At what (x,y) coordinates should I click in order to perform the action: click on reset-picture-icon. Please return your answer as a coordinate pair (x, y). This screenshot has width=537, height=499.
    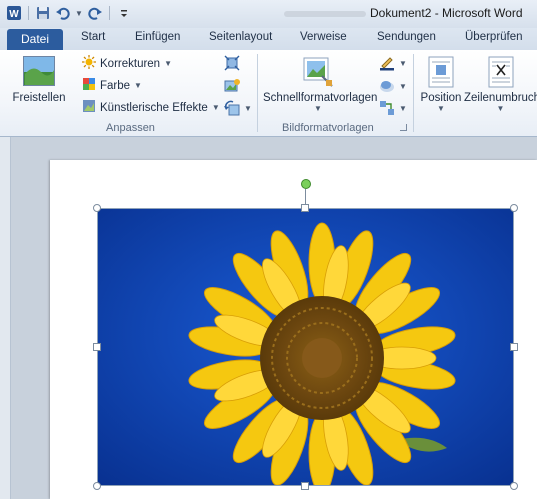
    Looking at the image, I should click on (232, 108).